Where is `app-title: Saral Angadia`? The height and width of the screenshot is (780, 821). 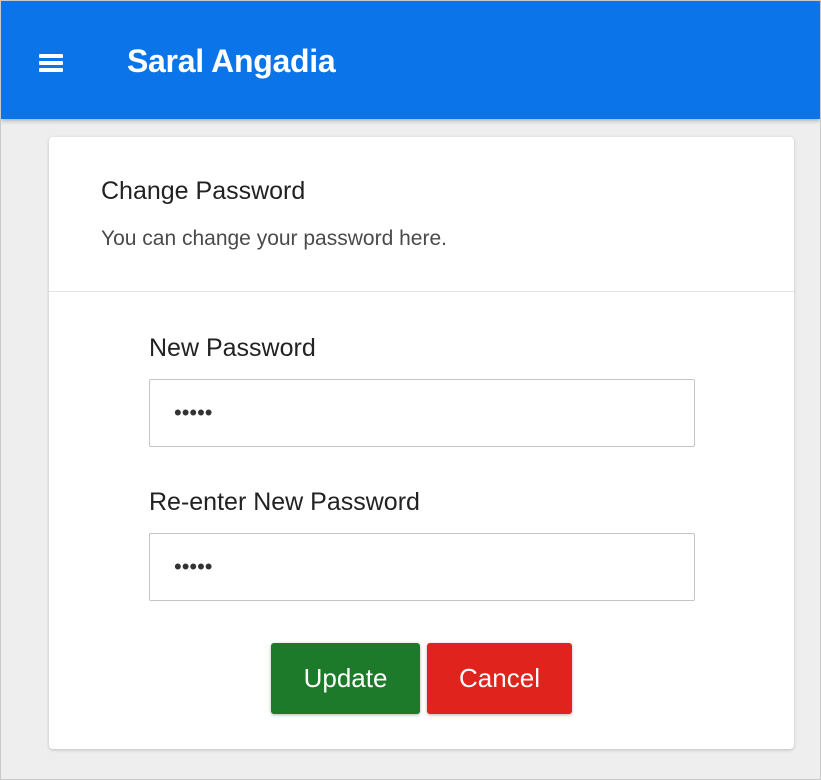
app-title: Saral Angadia is located at coordinates (231, 61).